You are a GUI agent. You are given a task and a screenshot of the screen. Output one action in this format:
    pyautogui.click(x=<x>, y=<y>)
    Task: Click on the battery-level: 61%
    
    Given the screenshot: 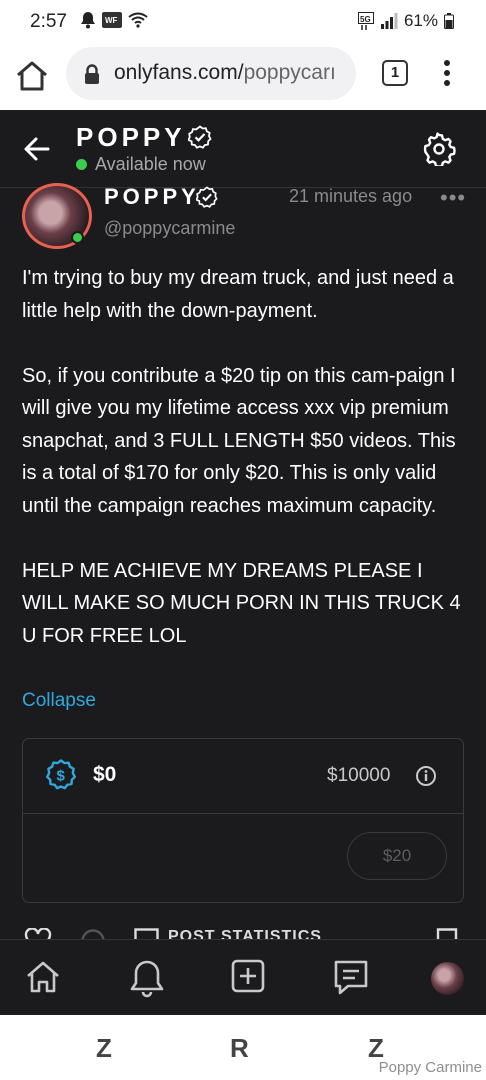 What is the action you would take?
    pyautogui.click(x=420, y=20)
    